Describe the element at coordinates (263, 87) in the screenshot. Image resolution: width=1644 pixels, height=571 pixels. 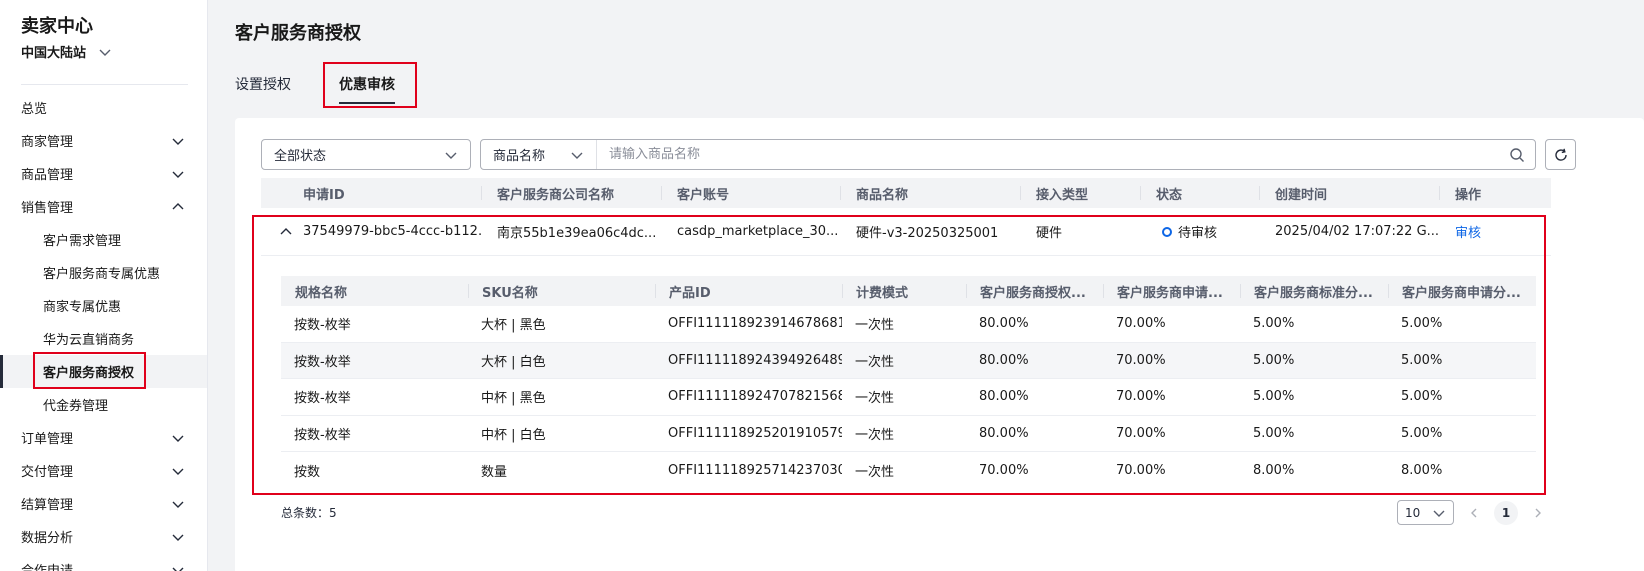
I see `tab-set-authorization: 设置授权` at that location.